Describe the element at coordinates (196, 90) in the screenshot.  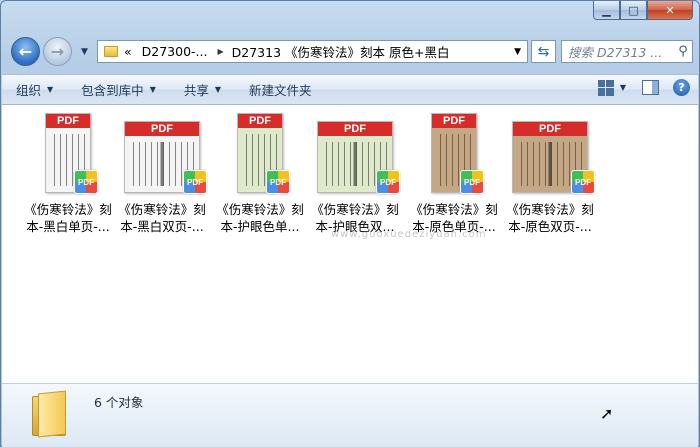
I see `command-label: 共享` at that location.